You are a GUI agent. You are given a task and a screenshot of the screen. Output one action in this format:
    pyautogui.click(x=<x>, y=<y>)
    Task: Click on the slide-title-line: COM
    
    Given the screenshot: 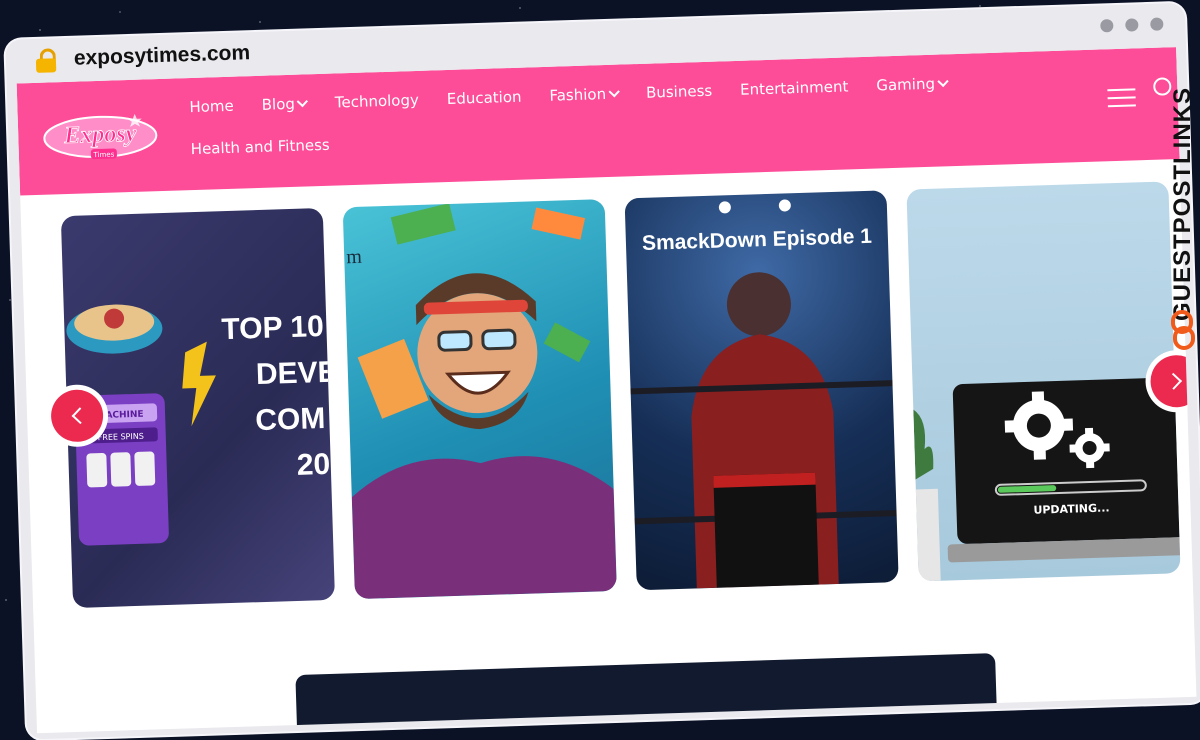 What is the action you would take?
    pyautogui.click(x=290, y=419)
    